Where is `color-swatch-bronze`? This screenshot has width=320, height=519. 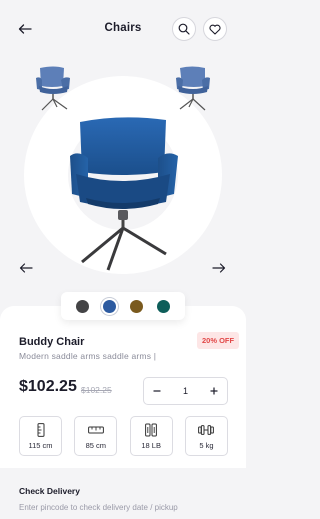
color-swatch-bronze is located at coordinates (136, 306).